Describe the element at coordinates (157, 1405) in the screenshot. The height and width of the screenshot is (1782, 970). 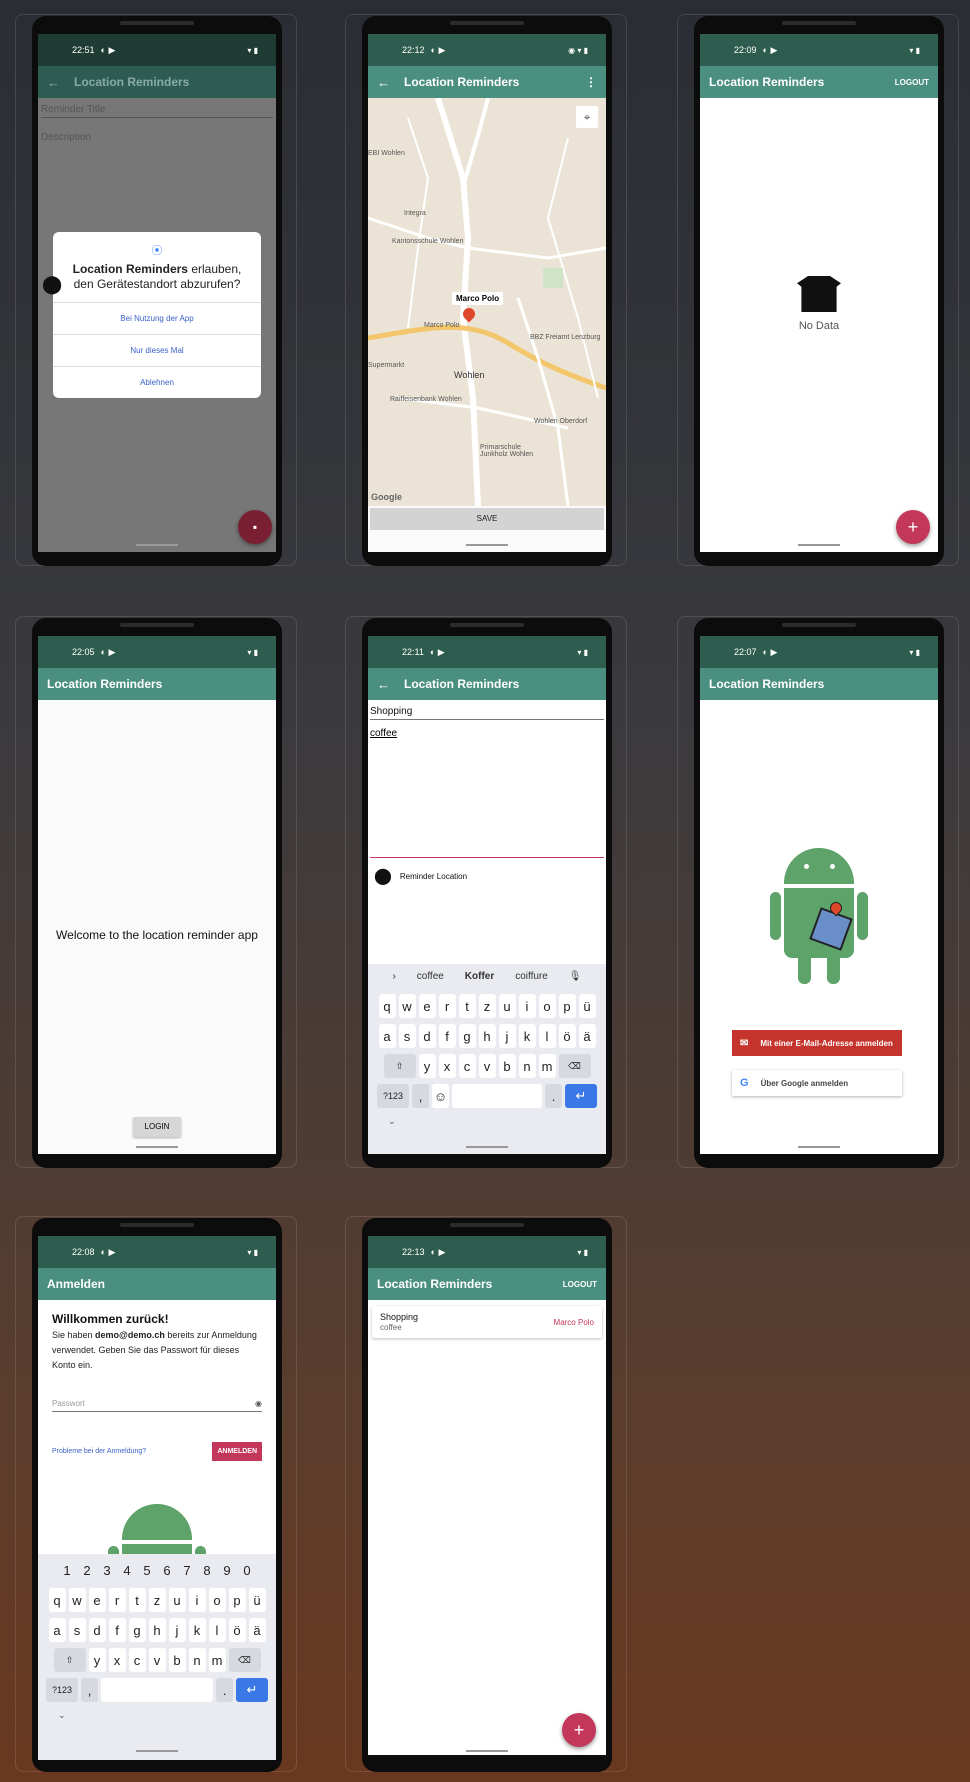
I see `password-input: Passwort ◉` at that location.